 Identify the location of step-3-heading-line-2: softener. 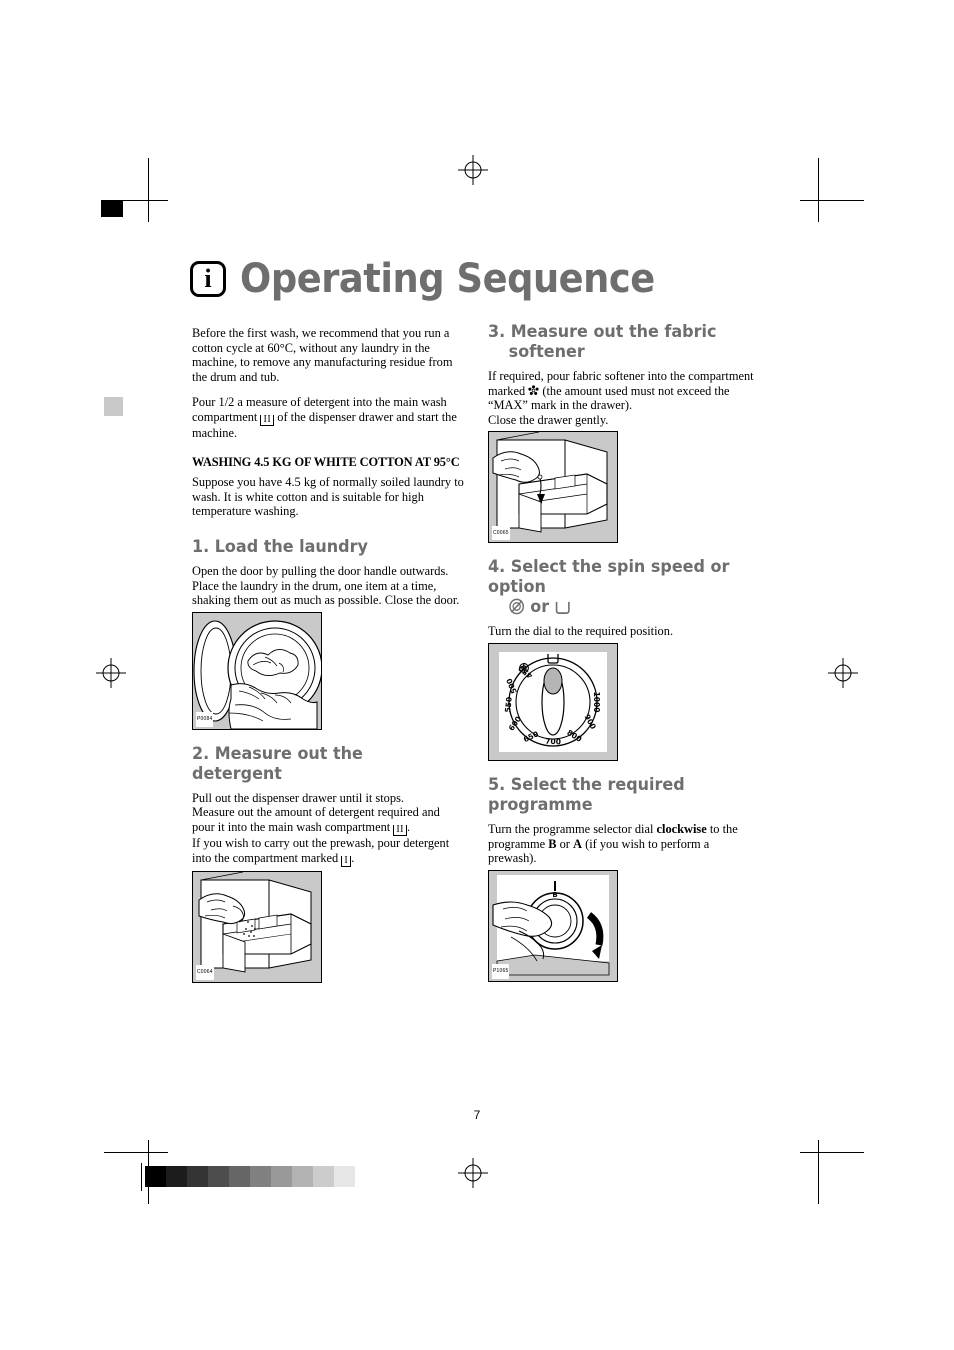
(546, 352).